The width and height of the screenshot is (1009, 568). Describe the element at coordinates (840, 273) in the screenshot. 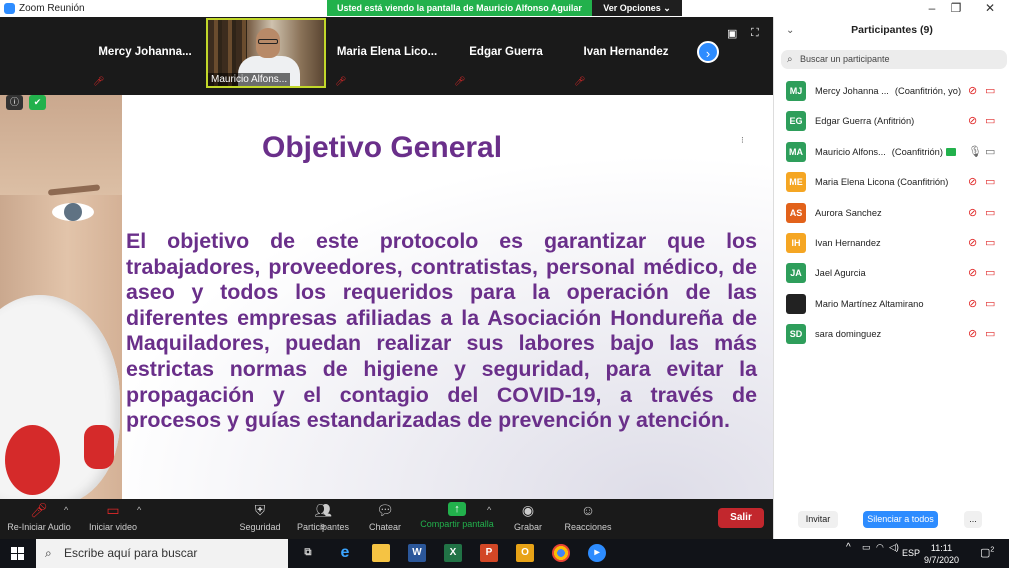

I see `participant-name: Jael Agurcia` at that location.